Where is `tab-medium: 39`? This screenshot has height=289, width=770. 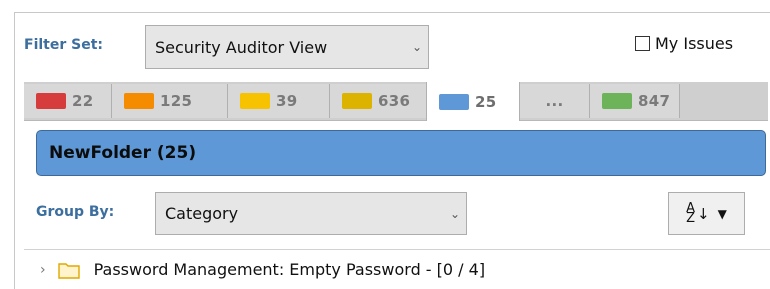 tab-medium: 39 is located at coordinates (279, 101).